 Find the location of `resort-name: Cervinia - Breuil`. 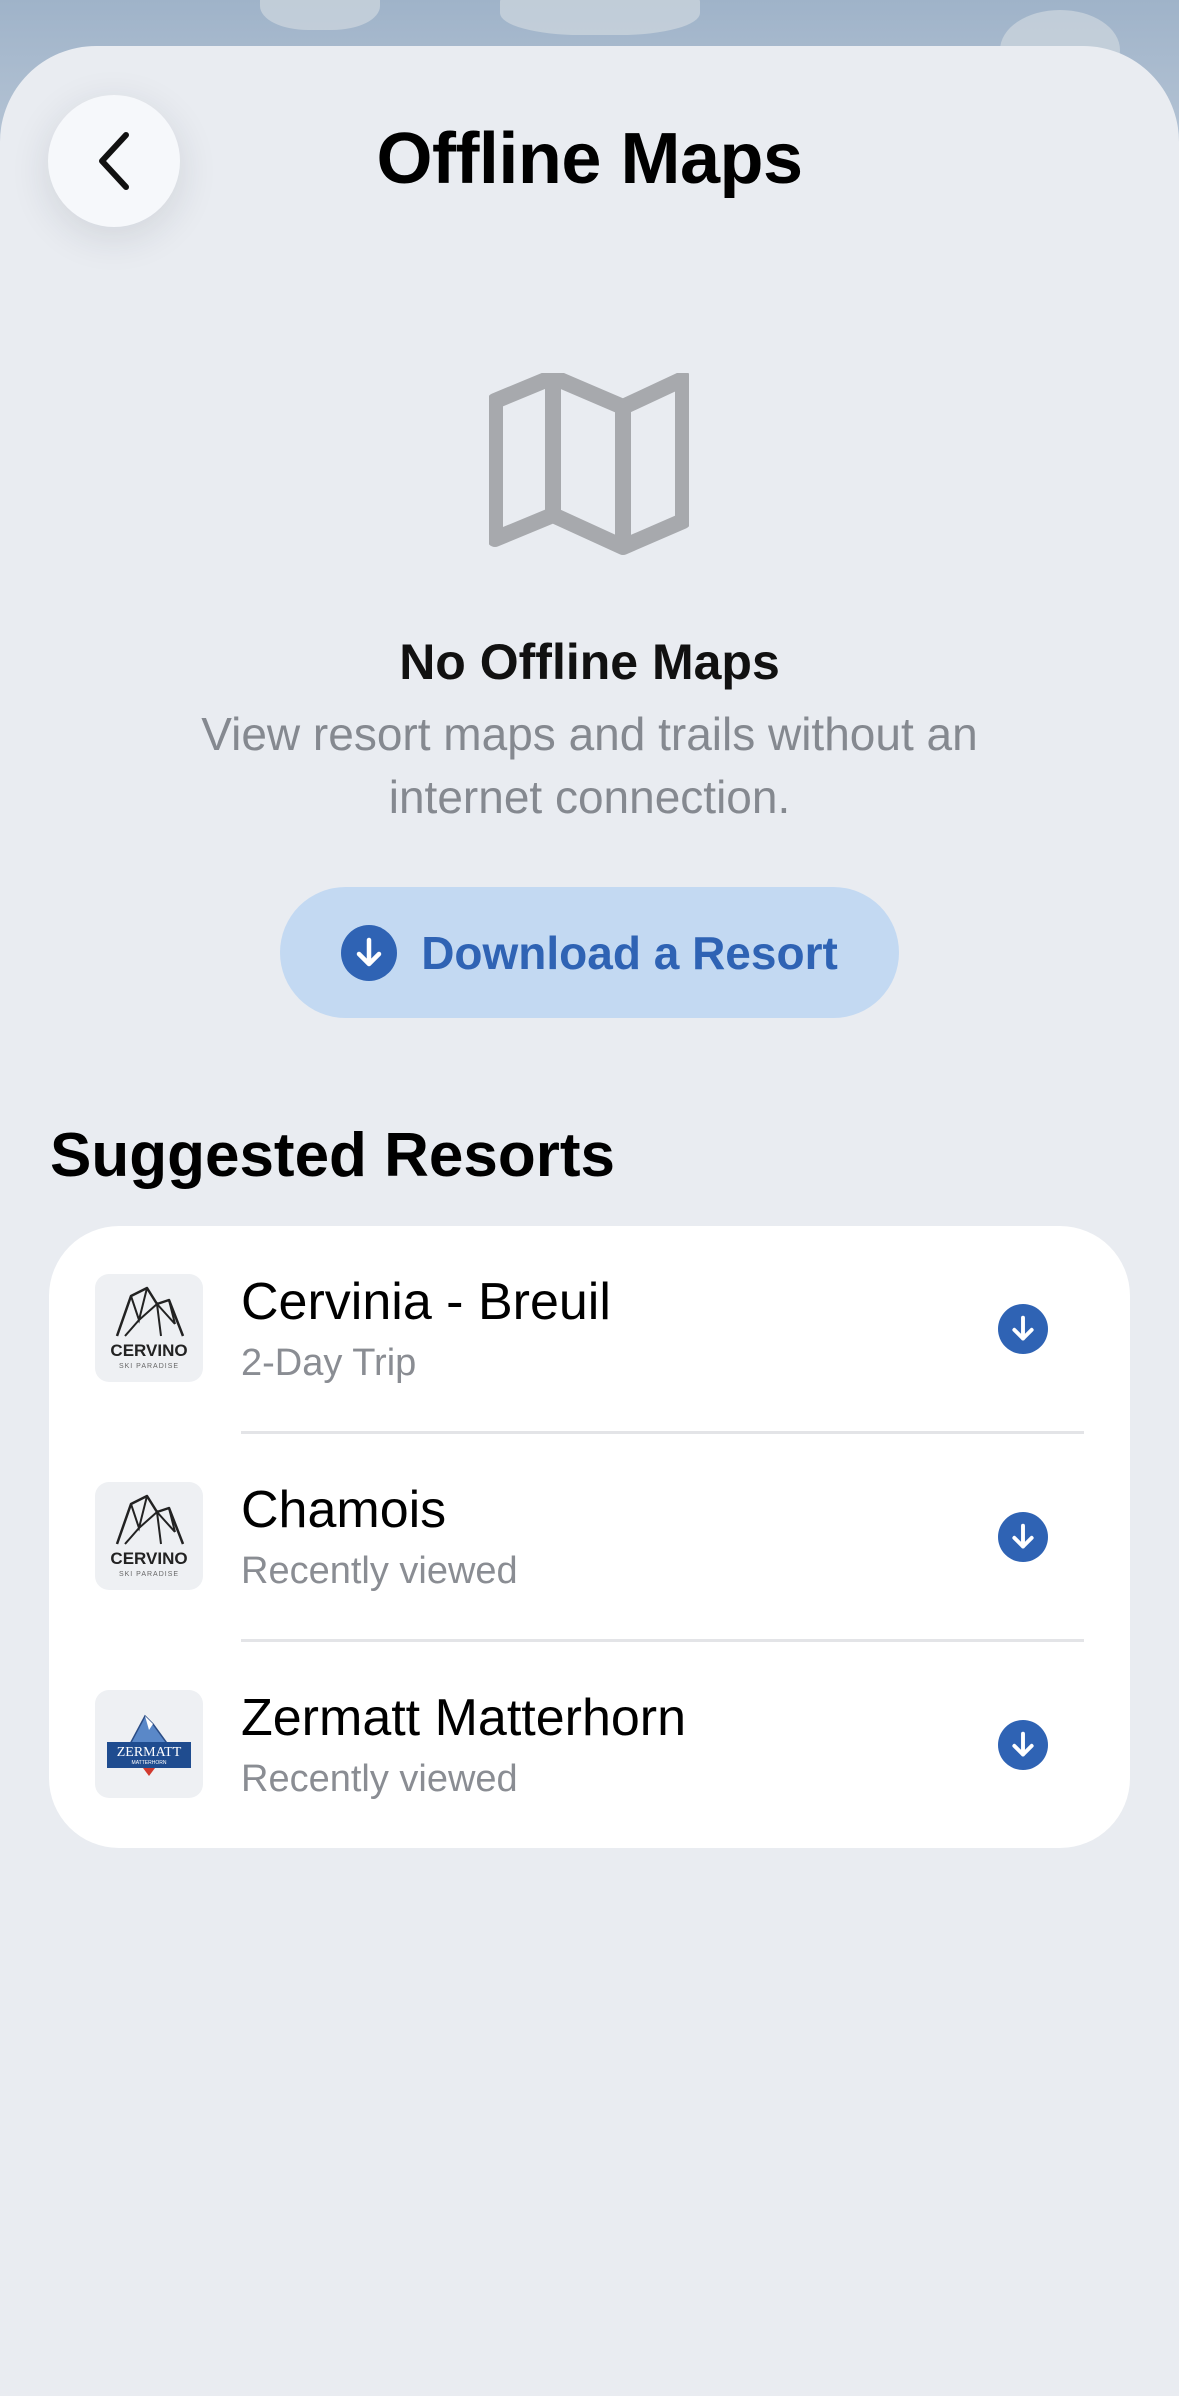

resort-name: Cervinia - Breuil is located at coordinates (426, 1302).